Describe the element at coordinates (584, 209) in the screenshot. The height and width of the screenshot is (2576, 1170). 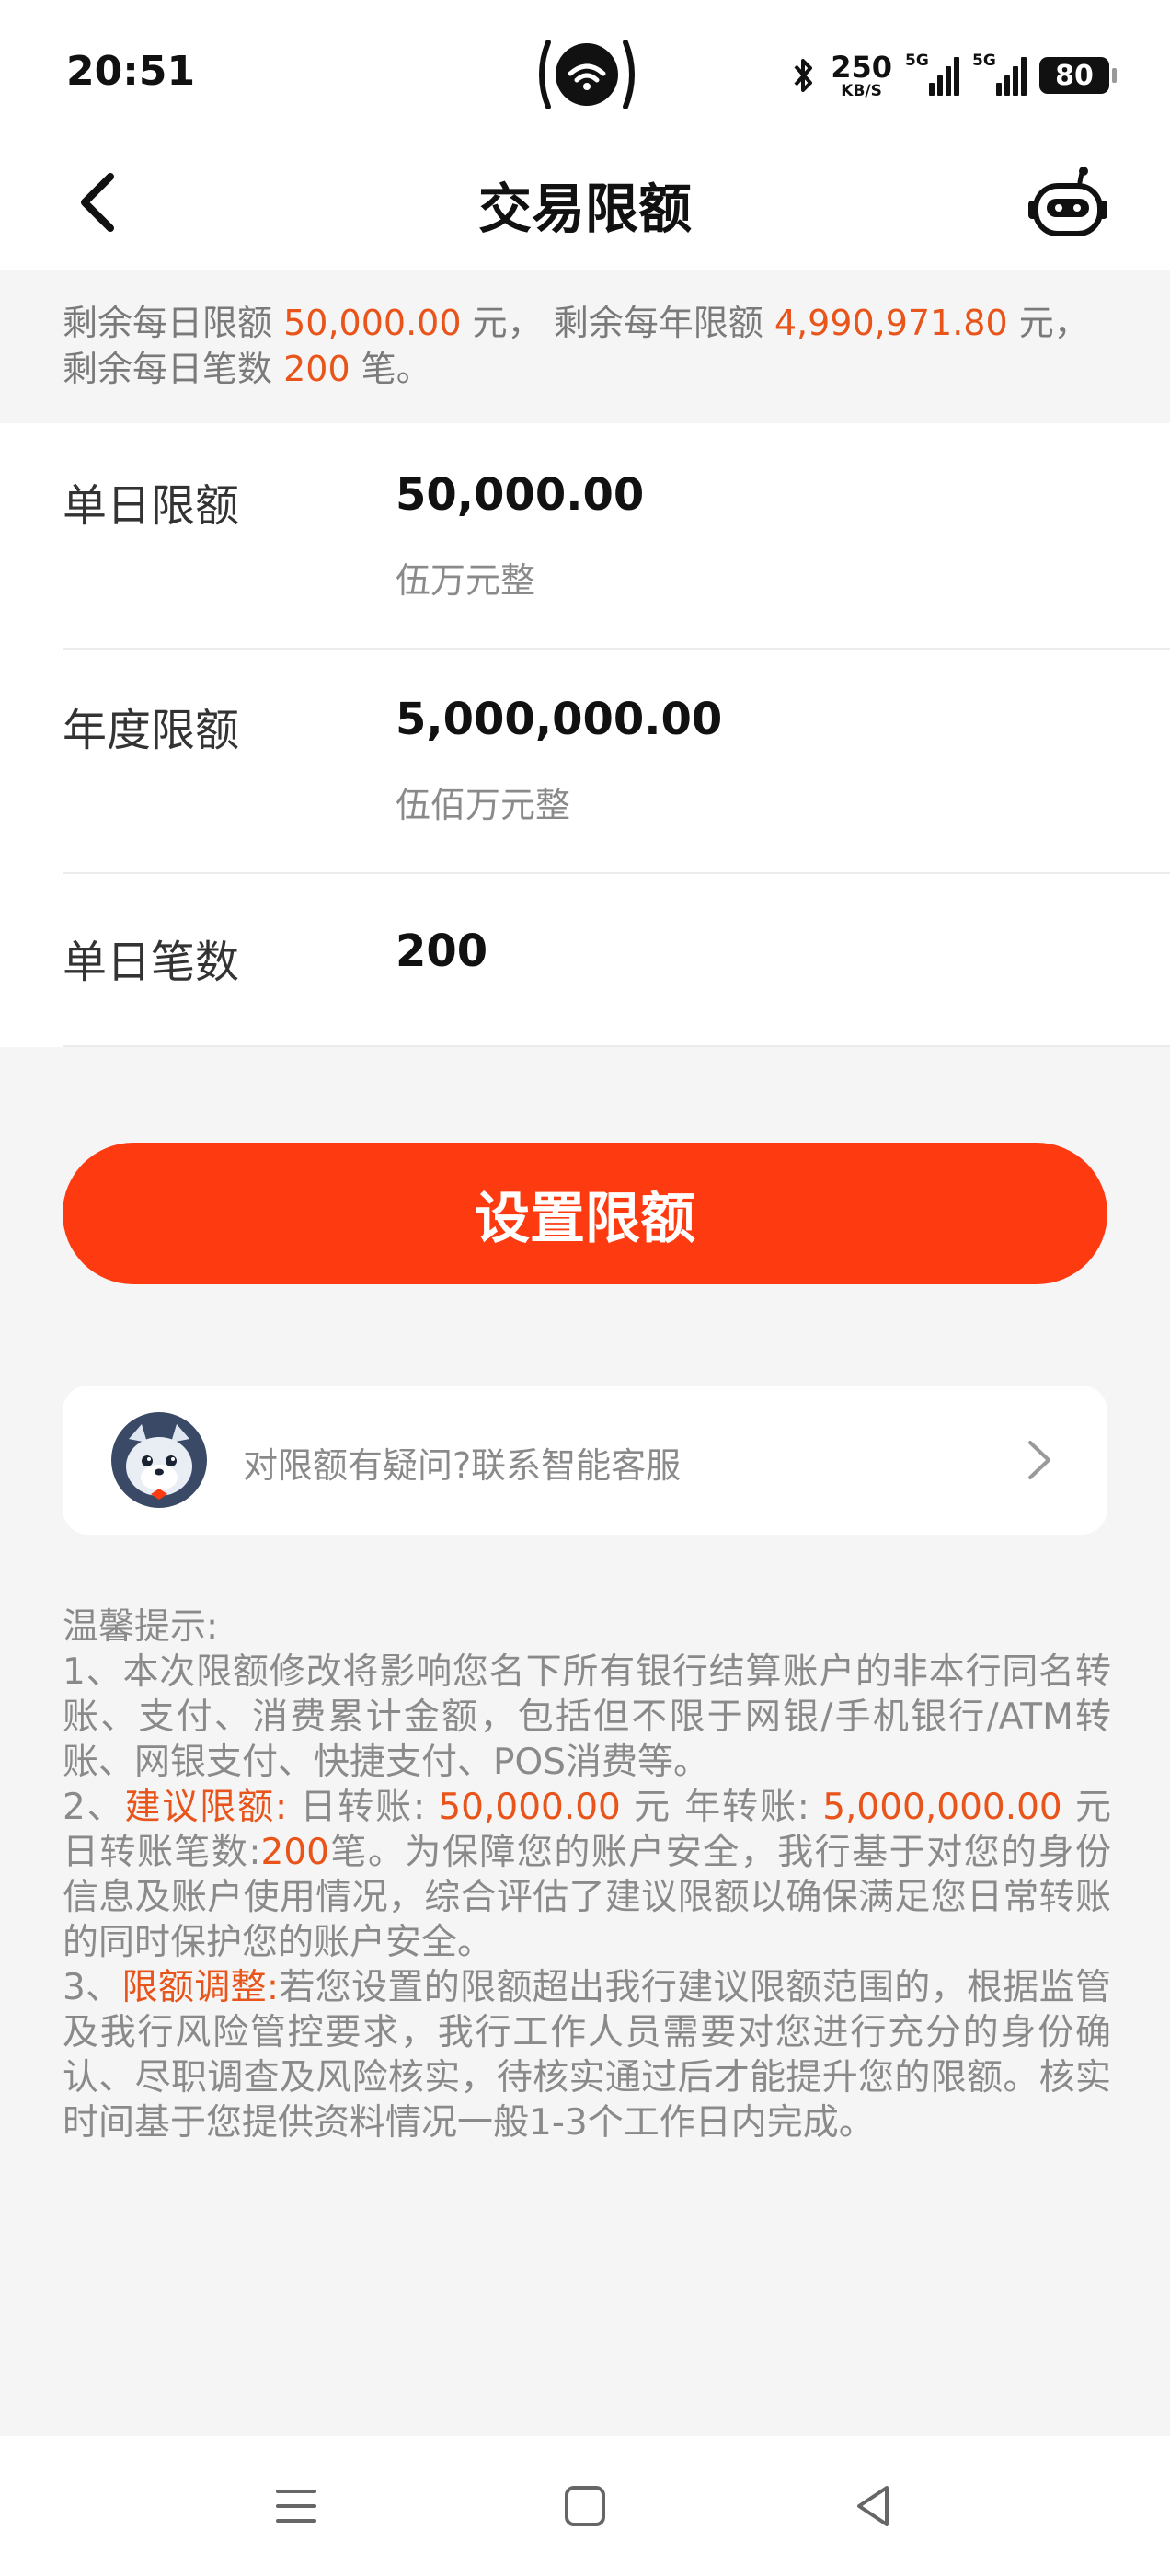
I see `page-title: 交易限额` at that location.